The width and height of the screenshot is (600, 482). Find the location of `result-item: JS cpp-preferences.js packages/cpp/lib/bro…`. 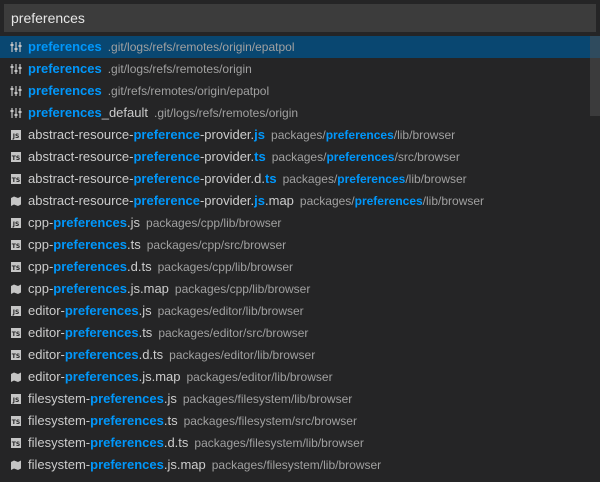

result-item: JS cpp-preferences.js packages/cpp/lib/bro… is located at coordinates (300, 223).